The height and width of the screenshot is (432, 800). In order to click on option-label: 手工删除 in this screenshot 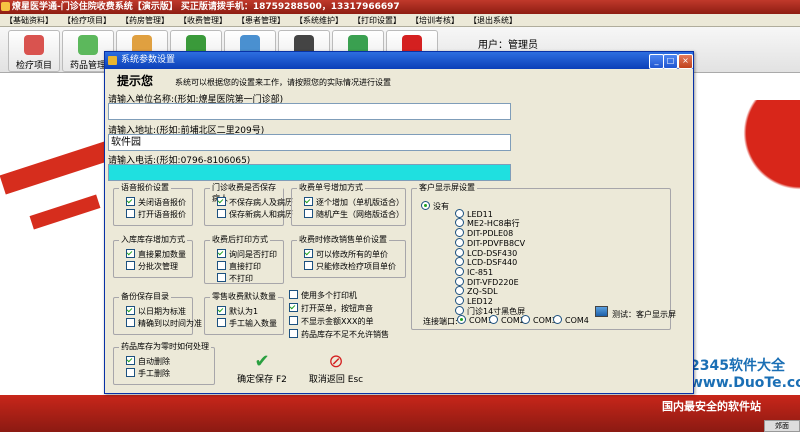, I will do `click(154, 373)`.